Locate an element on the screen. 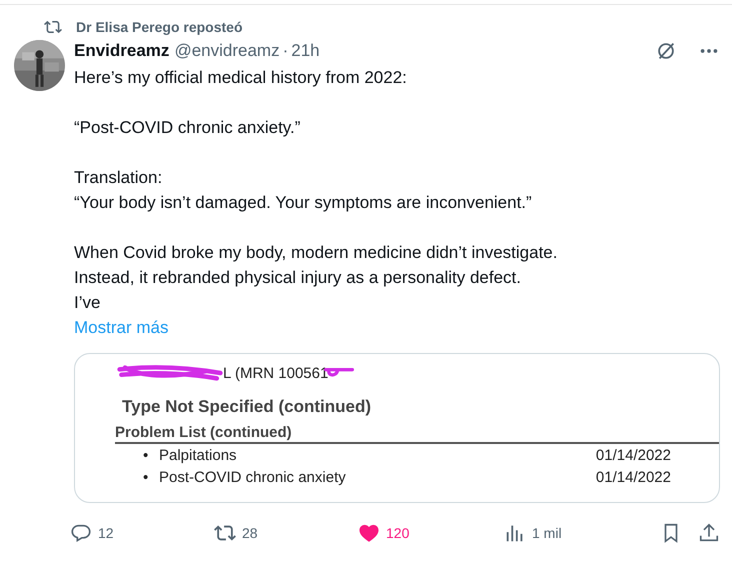  document-header: L (MRN 100561 is located at coordinates (275, 373).